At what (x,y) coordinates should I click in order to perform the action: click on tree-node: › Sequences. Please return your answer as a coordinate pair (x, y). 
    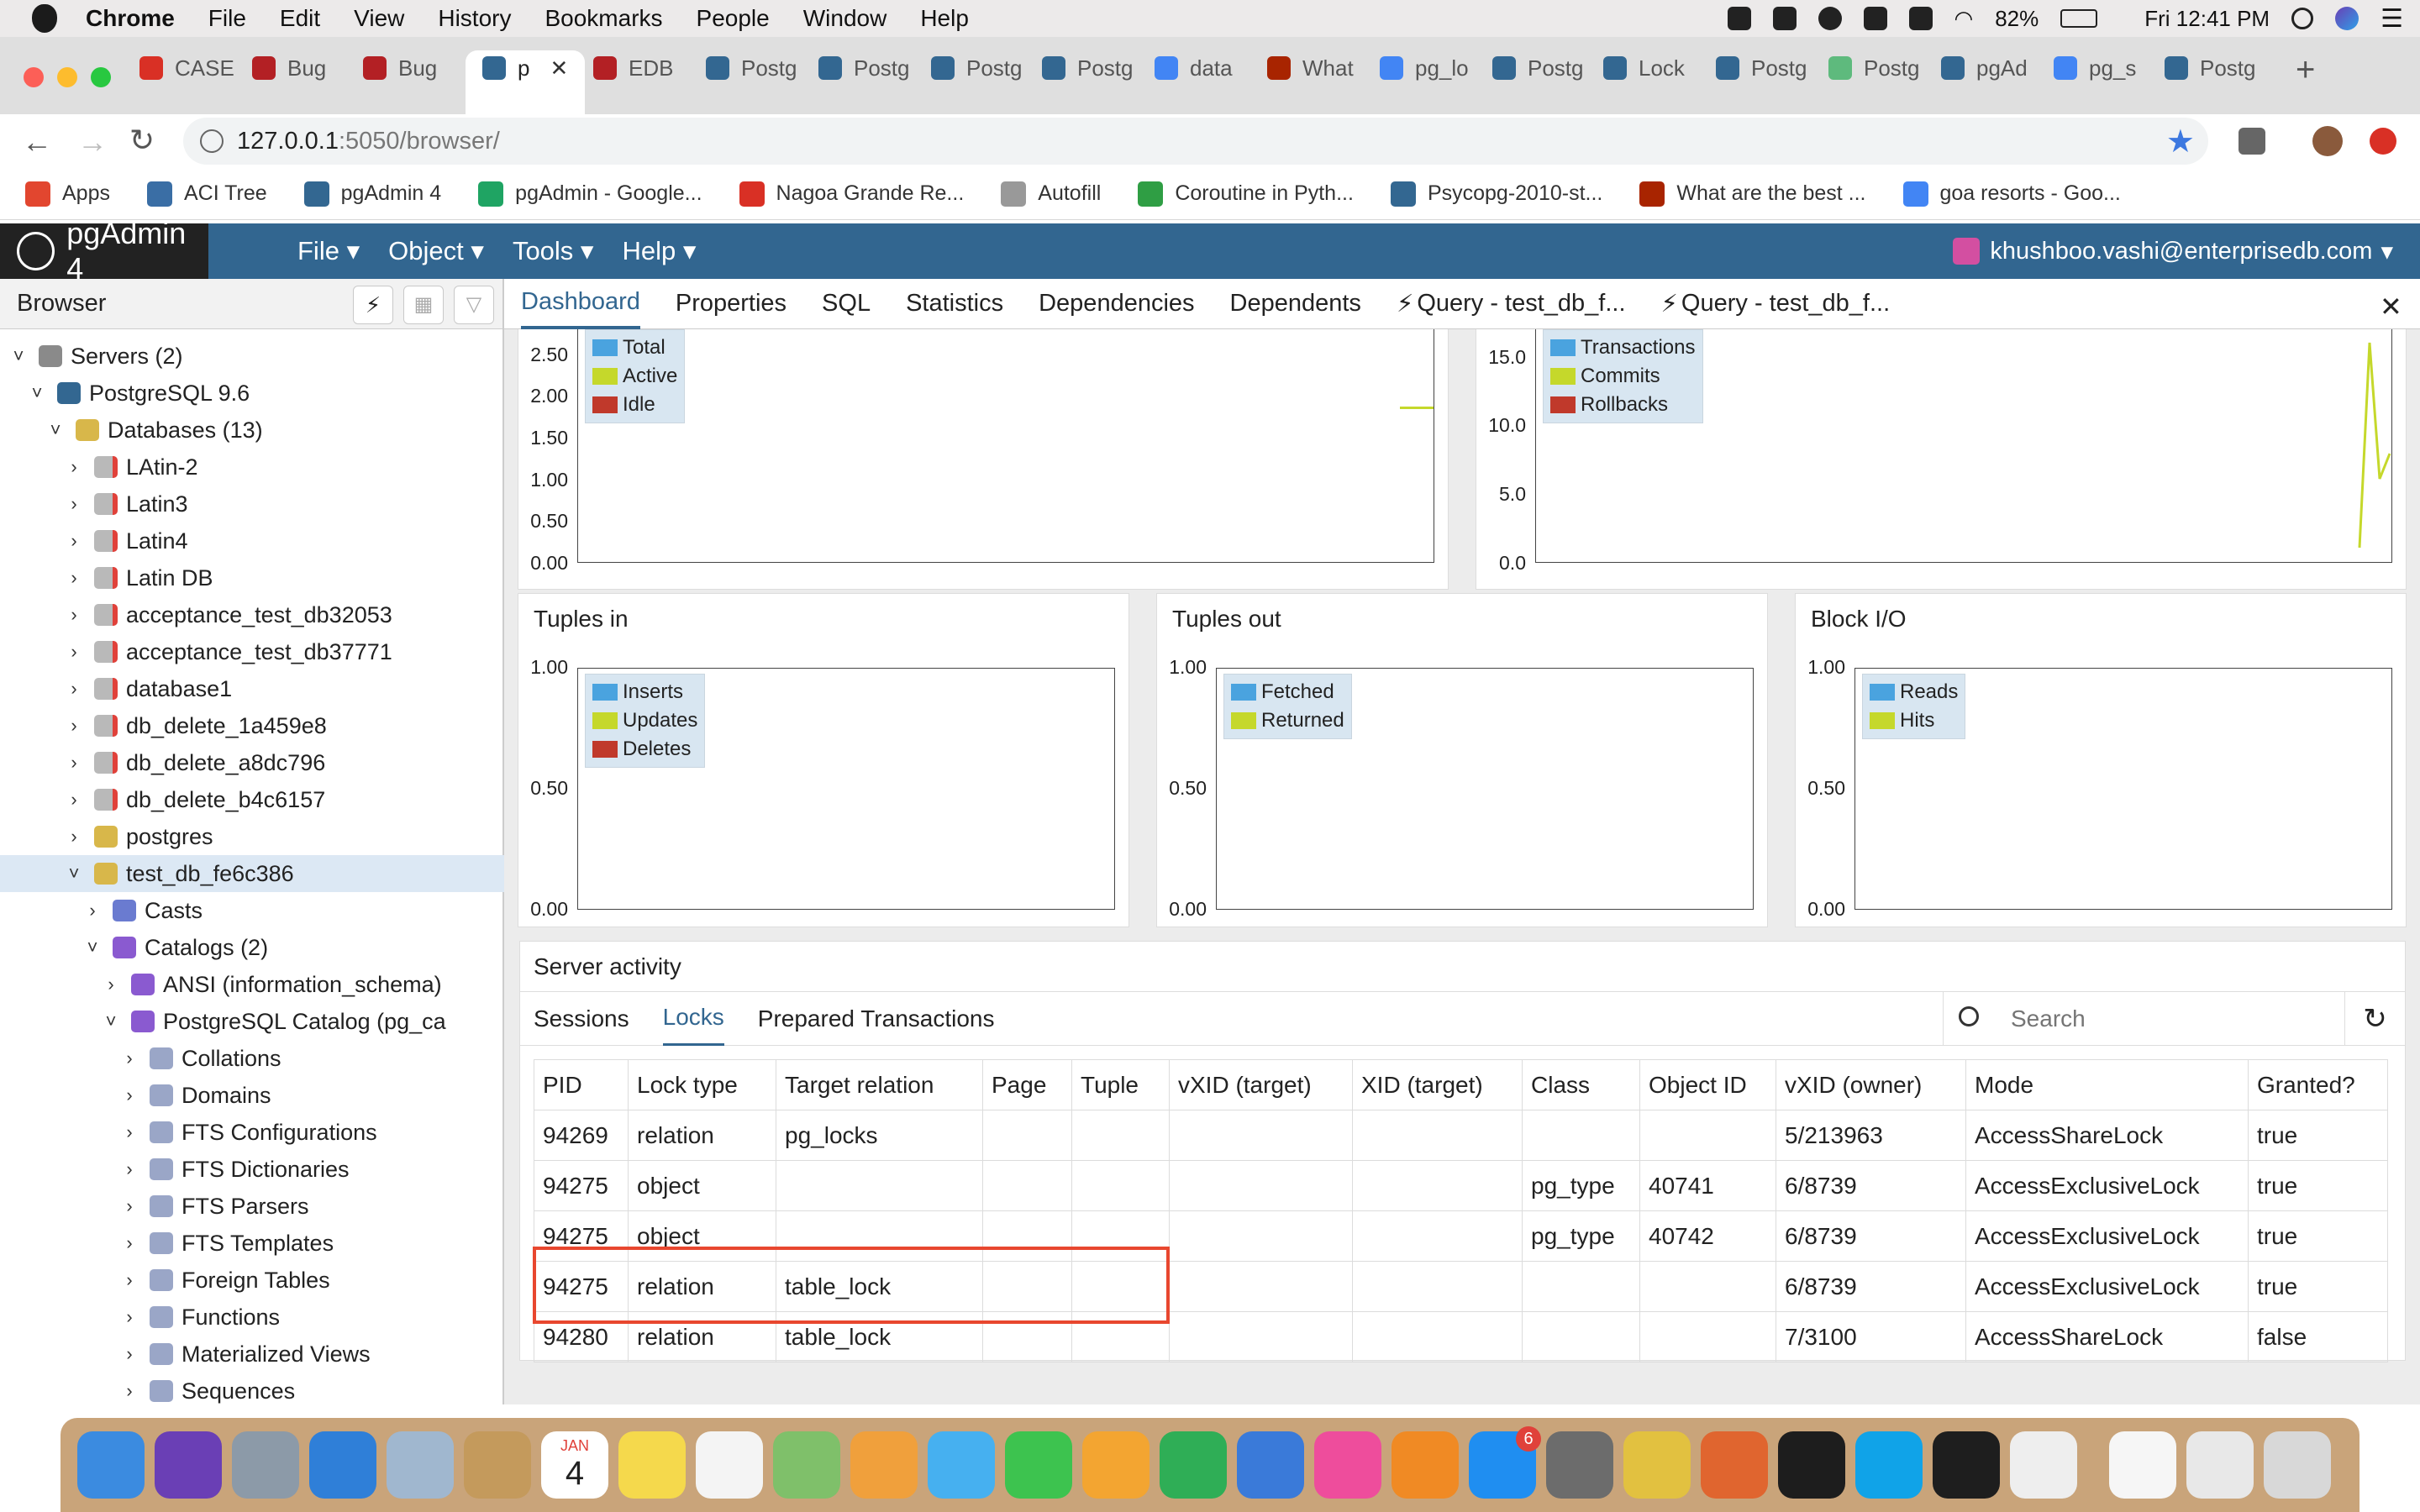
    Looking at the image, I should click on (252, 1391).